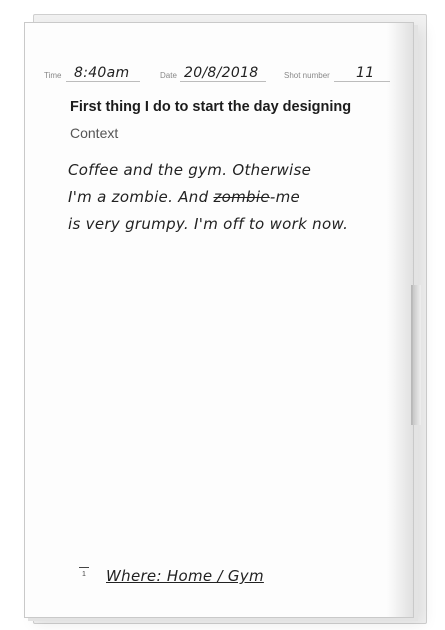 This screenshot has height=630, width=445. What do you see at coordinates (362, 81) in the screenshot?
I see `shot-number-underline` at bounding box center [362, 81].